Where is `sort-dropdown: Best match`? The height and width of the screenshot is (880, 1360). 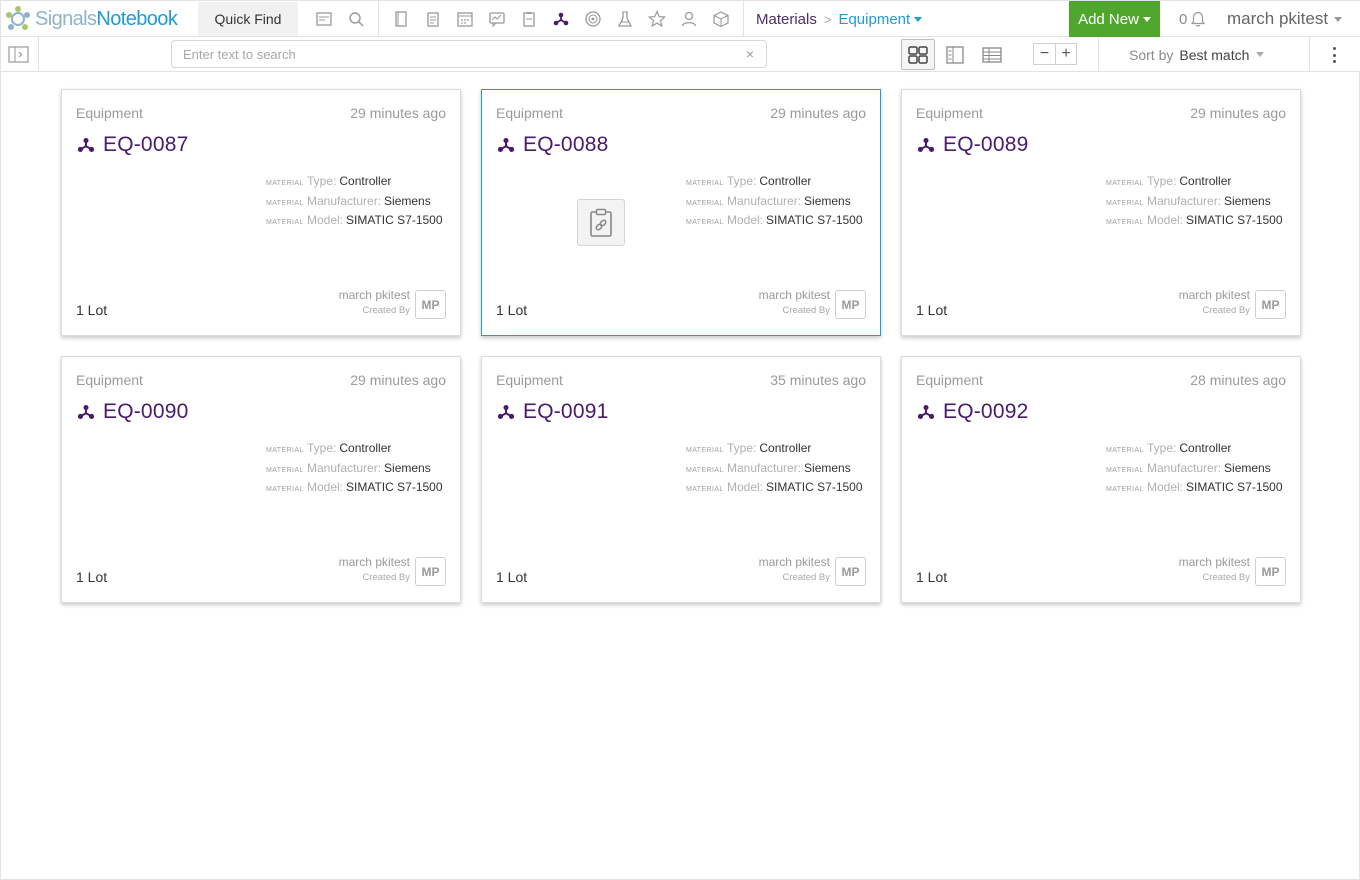
sort-dropdown: Best match is located at coordinates (1222, 55).